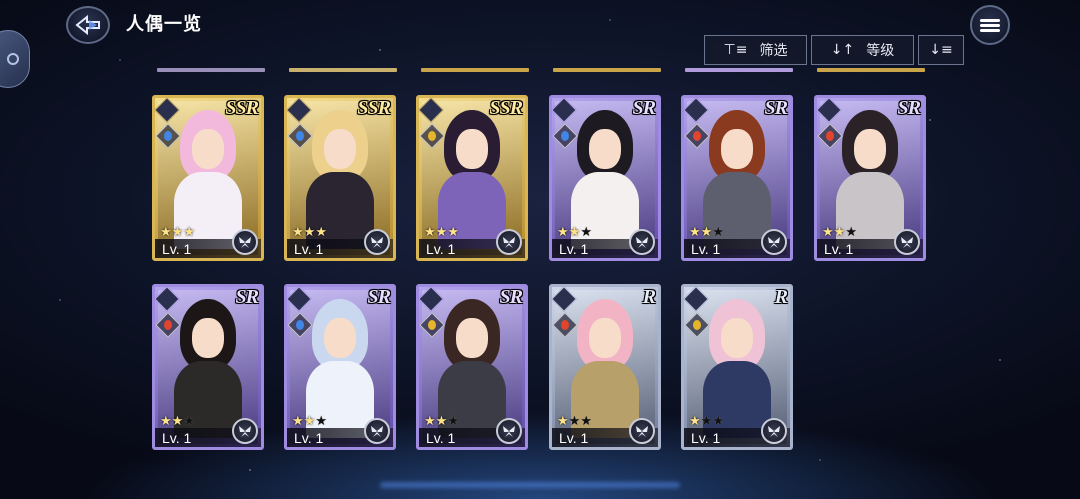  What do you see at coordinates (842, 50) in the screenshot?
I see `sort-arrows-icon: ↓↑` at bounding box center [842, 50].